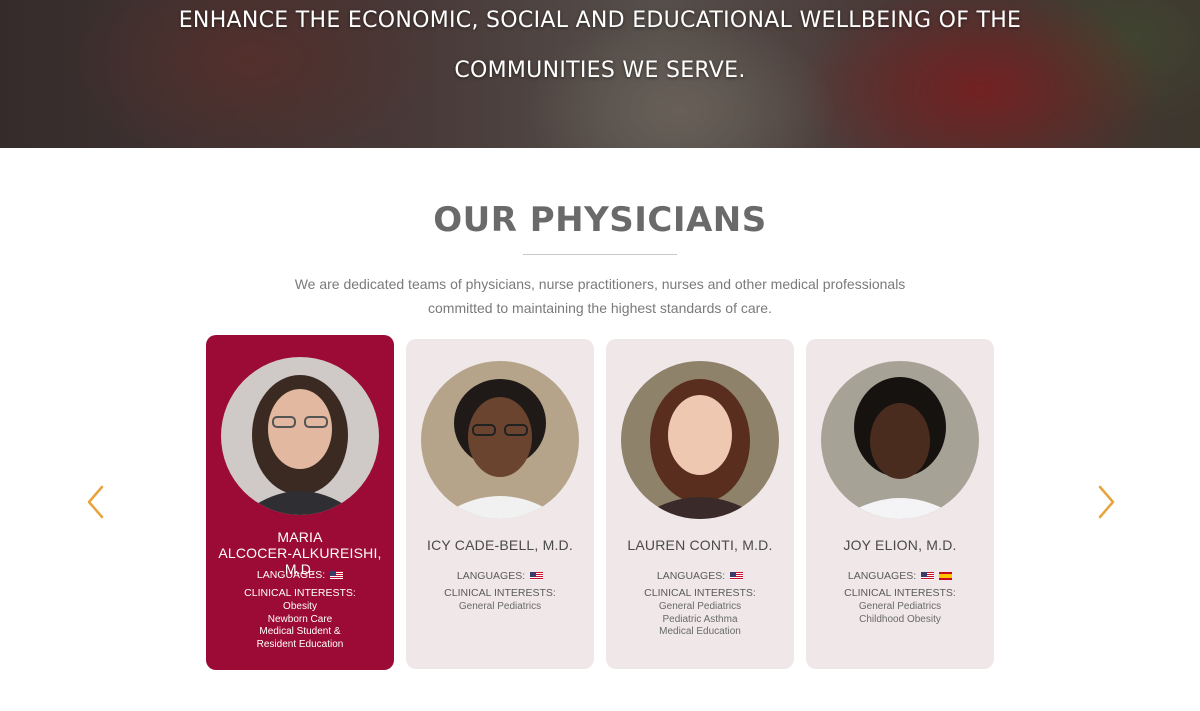 The width and height of the screenshot is (1200, 711). I want to click on carousel-next-button, so click(1106, 502).